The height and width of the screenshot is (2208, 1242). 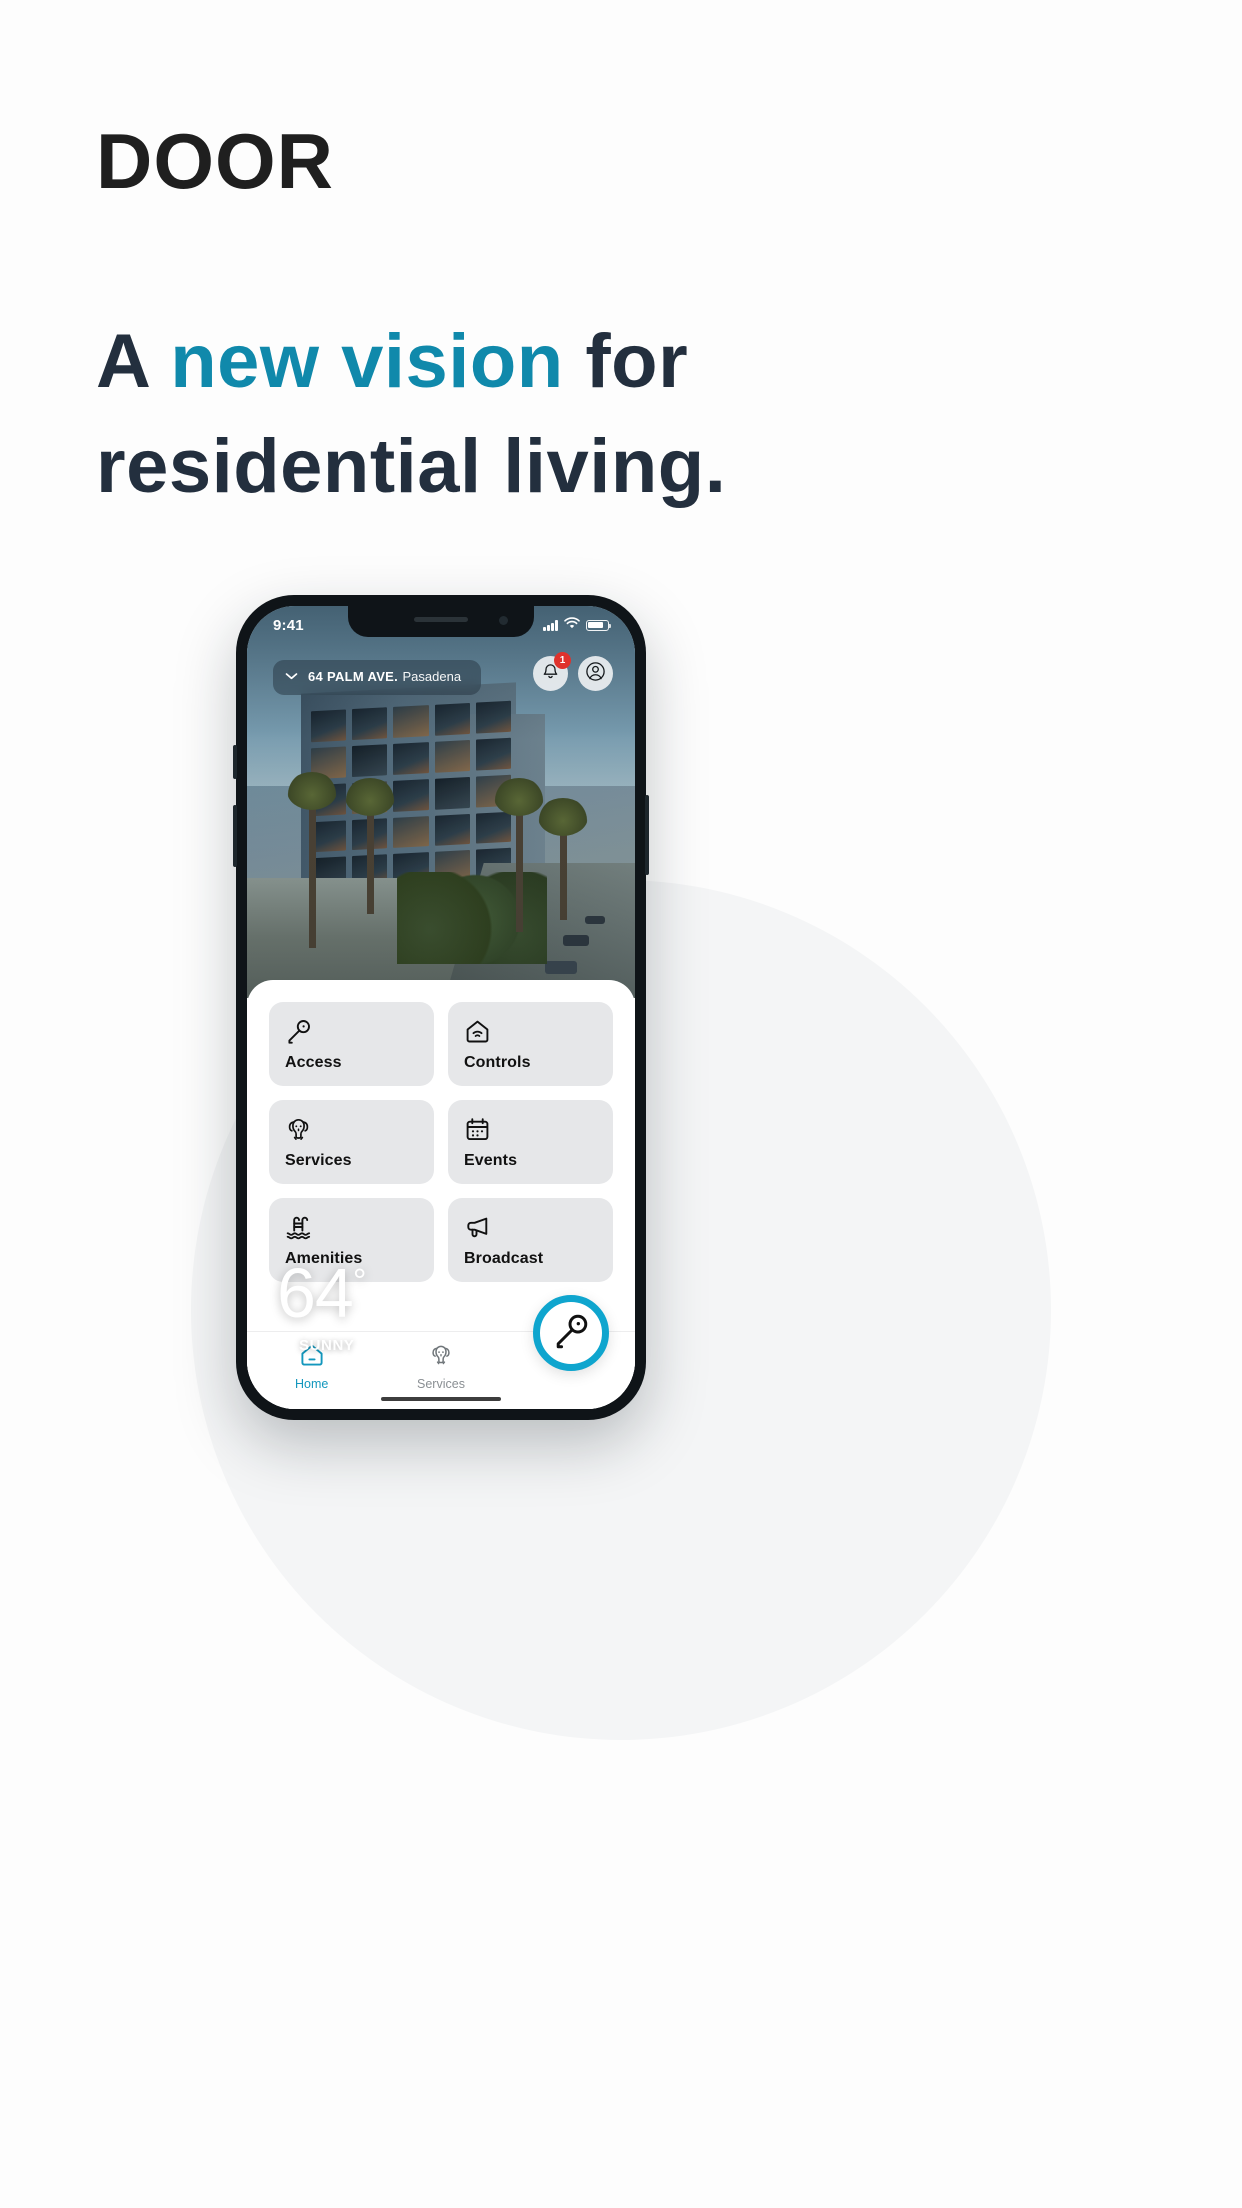 I want to click on tile-controls: Controls, so click(x=530, y=1044).